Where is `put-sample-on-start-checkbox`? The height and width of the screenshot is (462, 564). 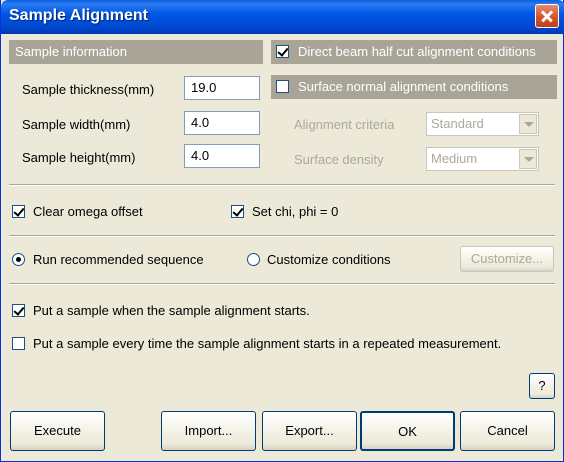 put-sample-on-start-checkbox is located at coordinates (18, 310).